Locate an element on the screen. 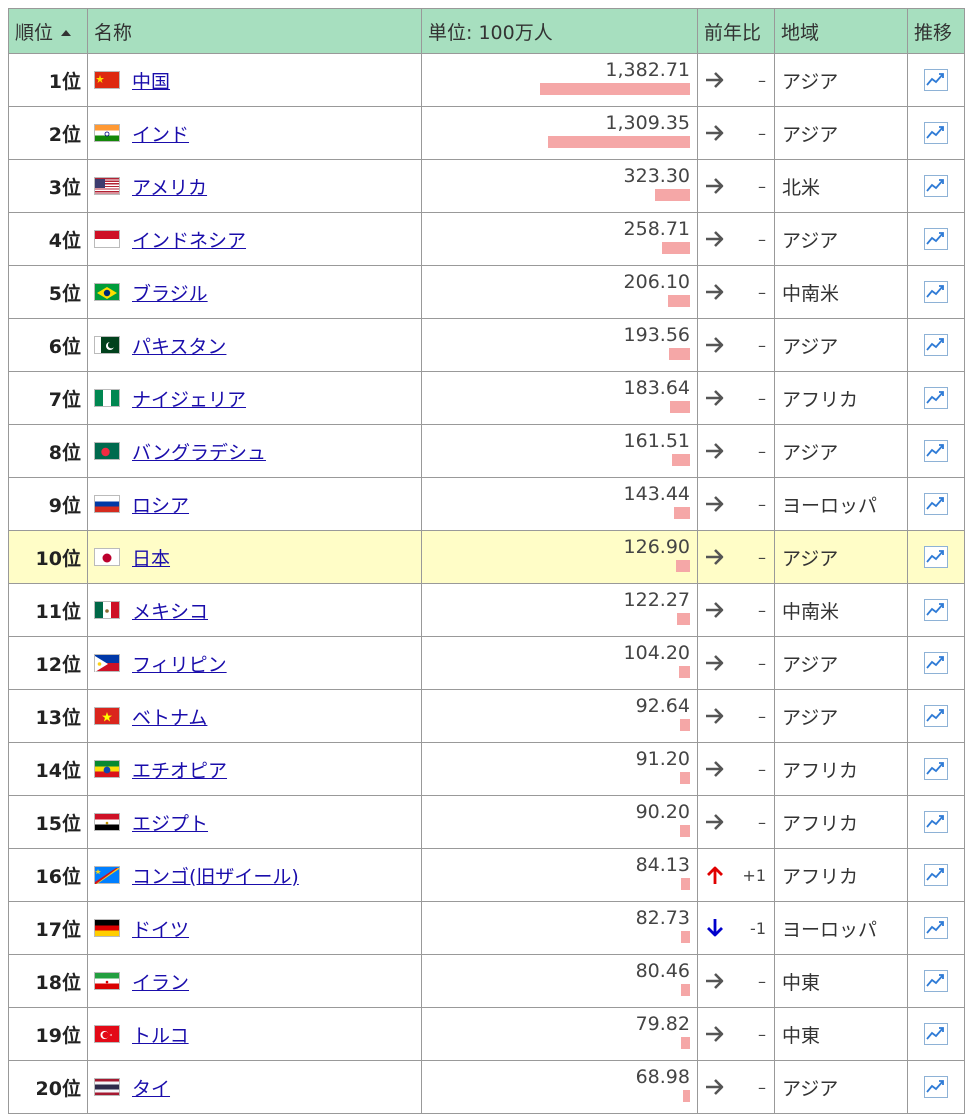 This screenshot has width=973, height=1119. country-link: フィリピン is located at coordinates (179, 665).